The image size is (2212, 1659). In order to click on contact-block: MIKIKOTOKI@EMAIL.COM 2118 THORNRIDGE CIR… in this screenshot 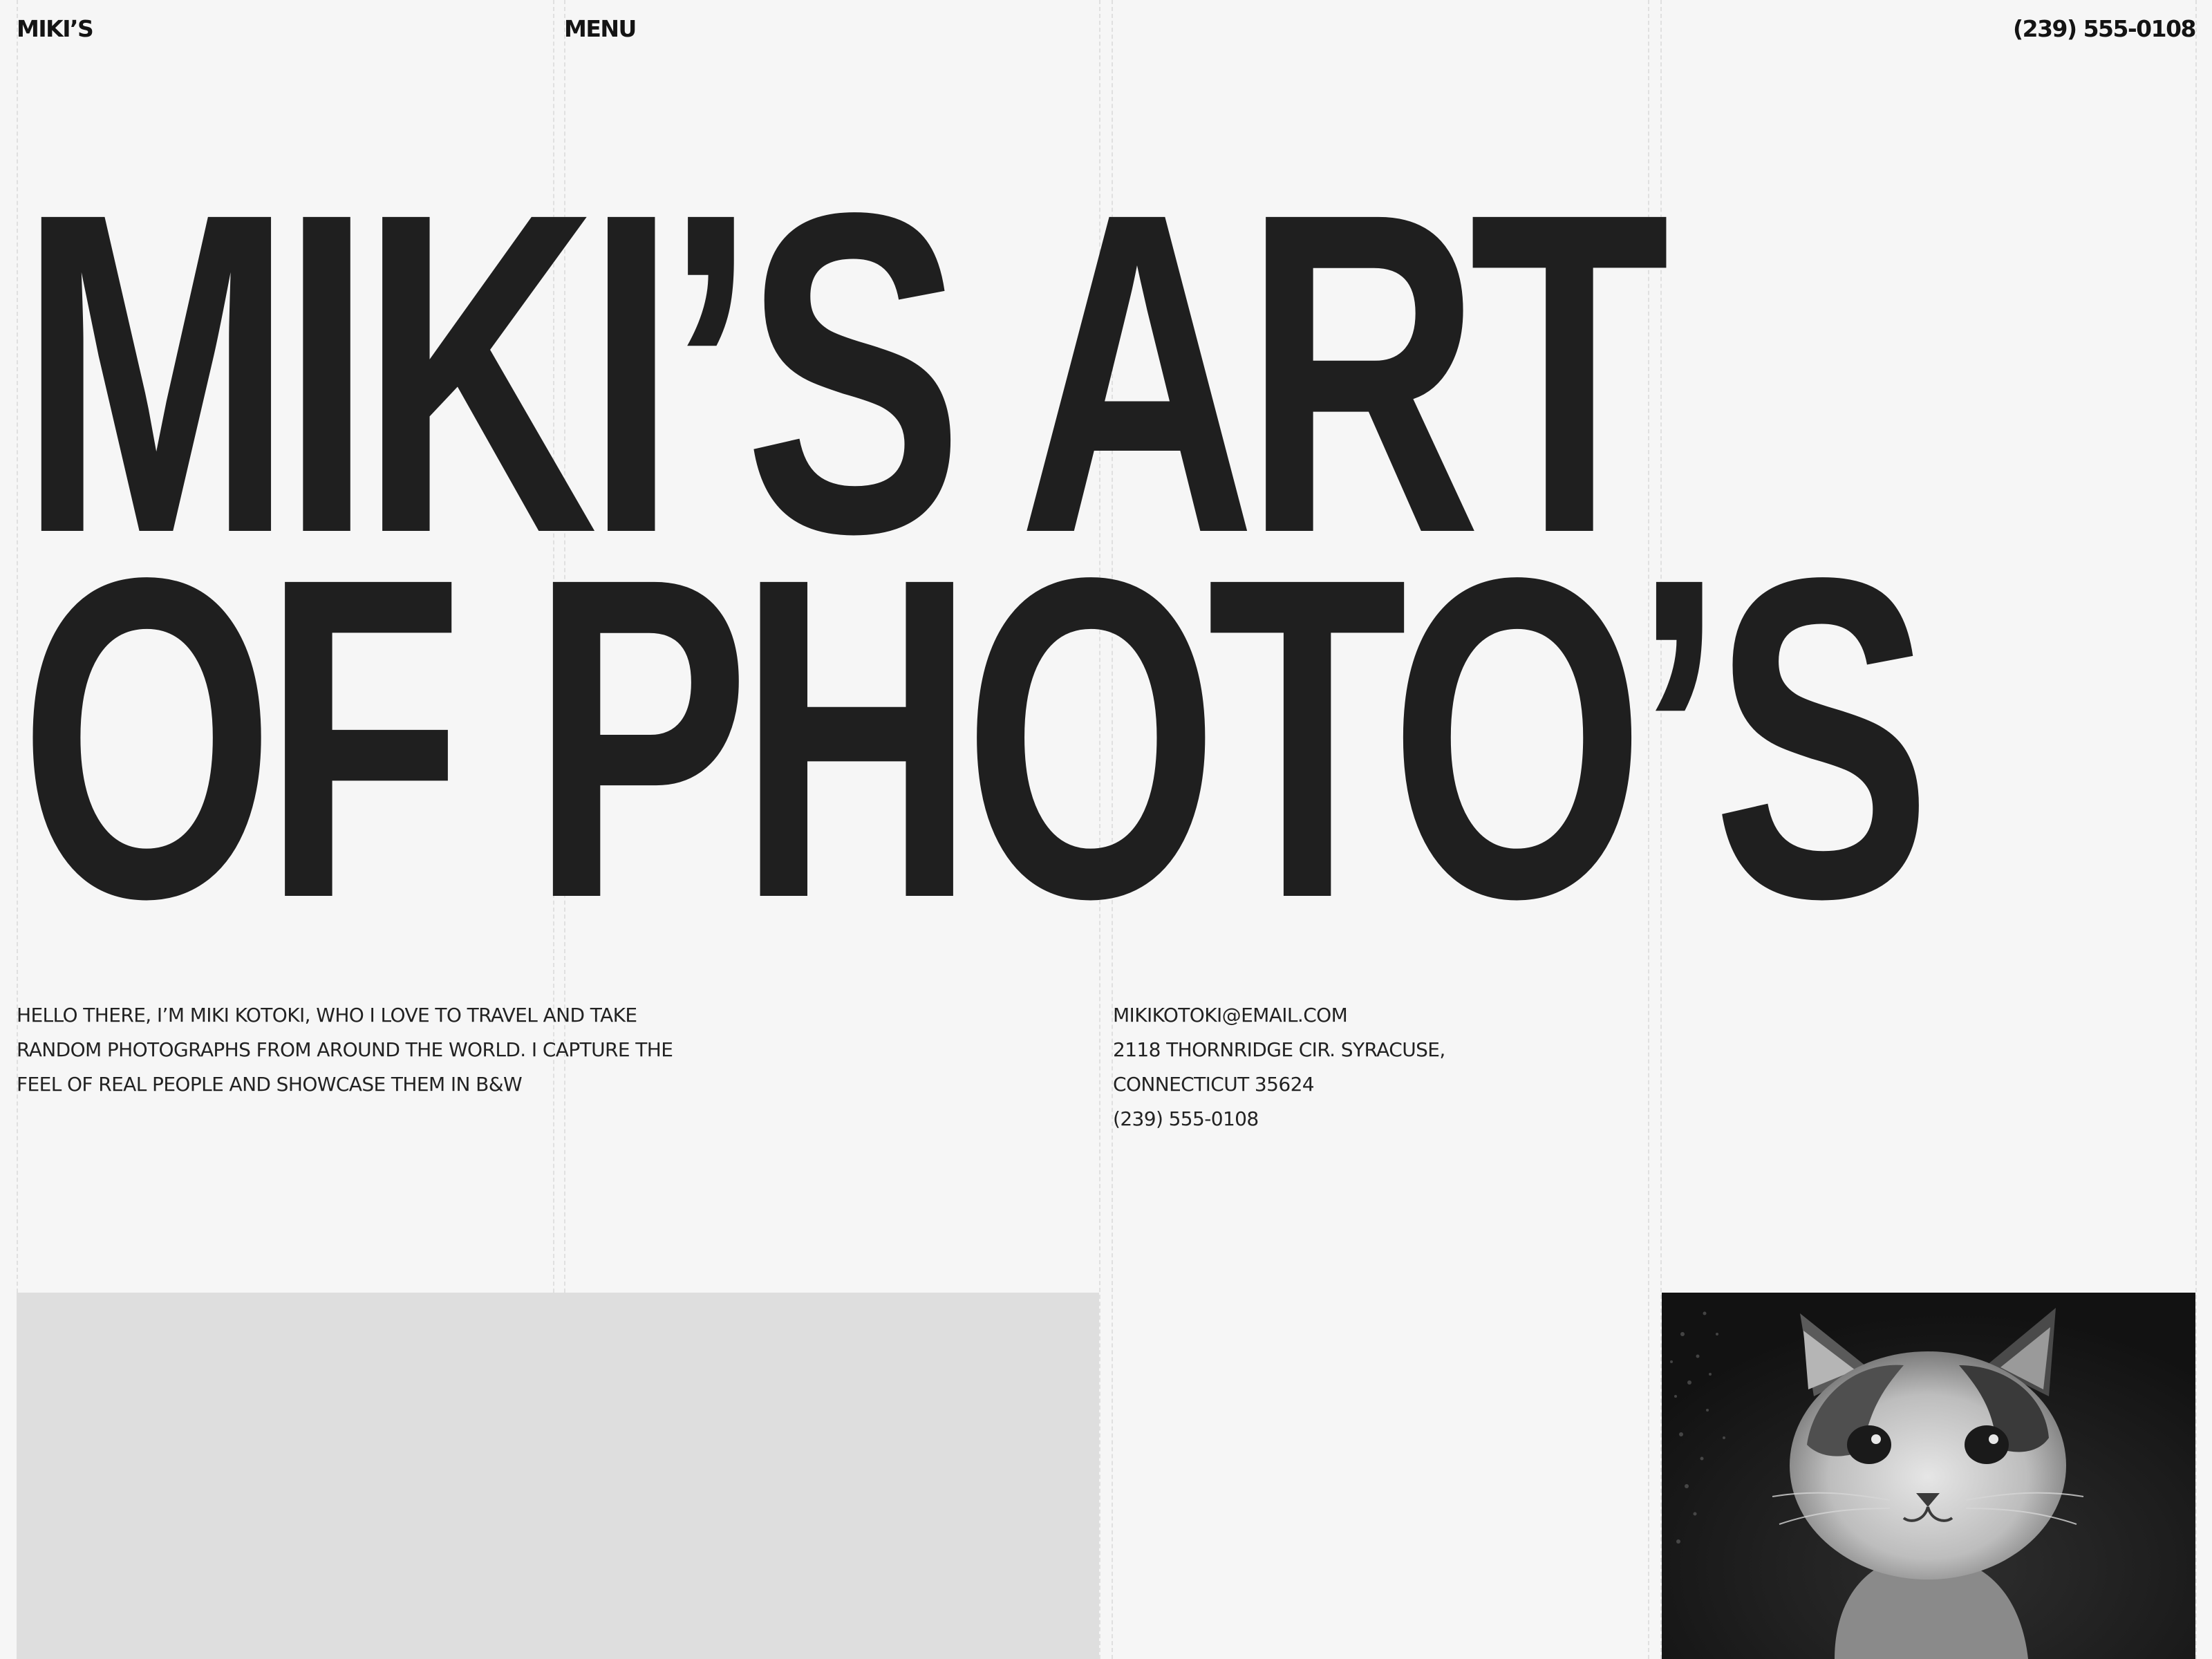, I will do `click(1327, 1067)`.